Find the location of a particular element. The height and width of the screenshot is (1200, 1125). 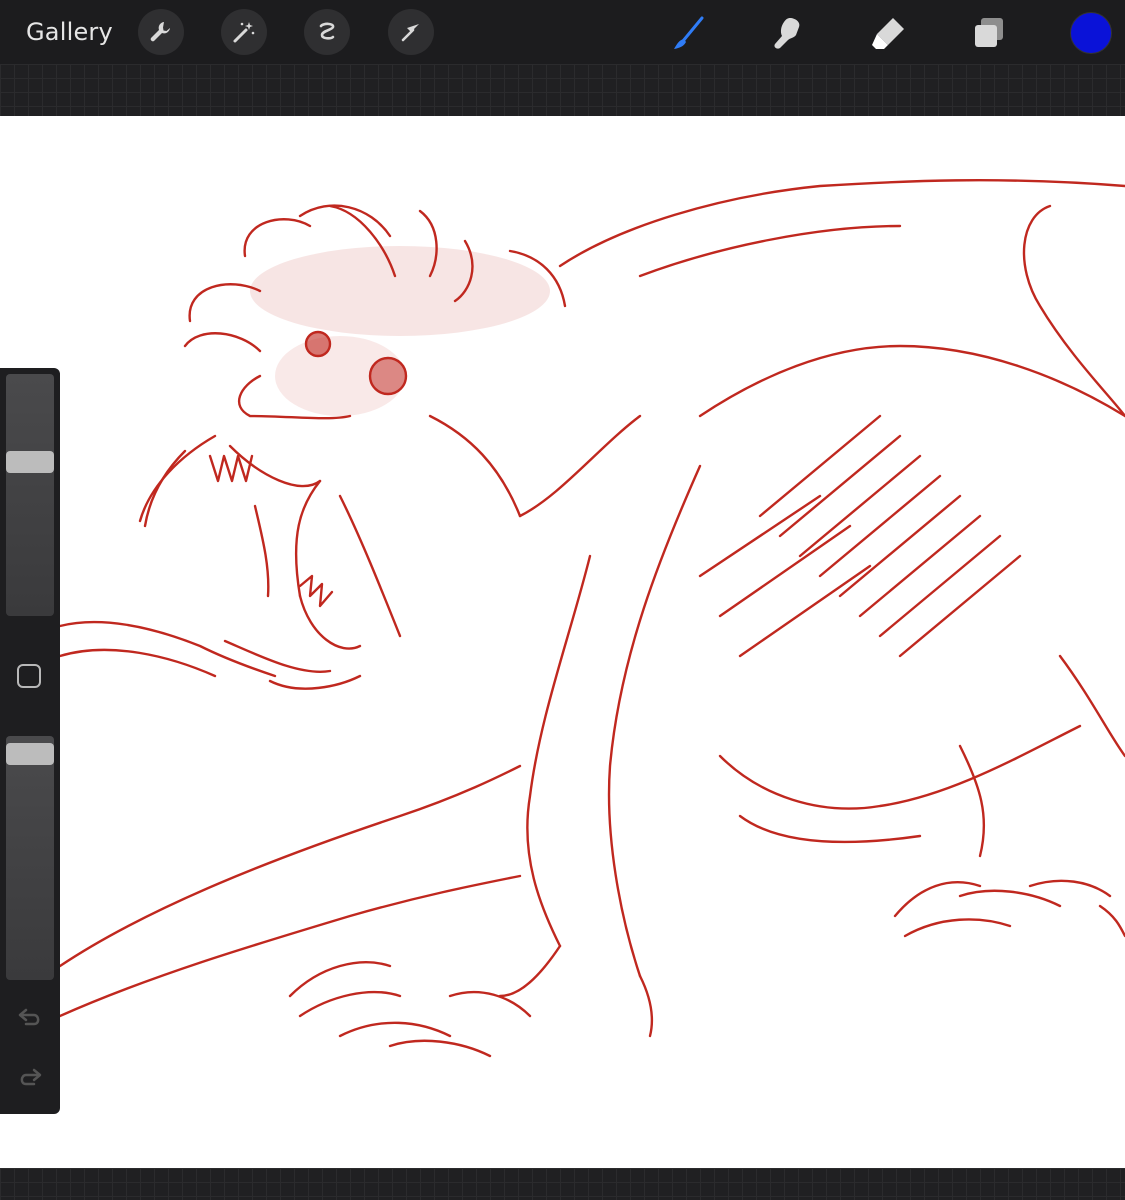

brush-button is located at coordinates (689, 33).